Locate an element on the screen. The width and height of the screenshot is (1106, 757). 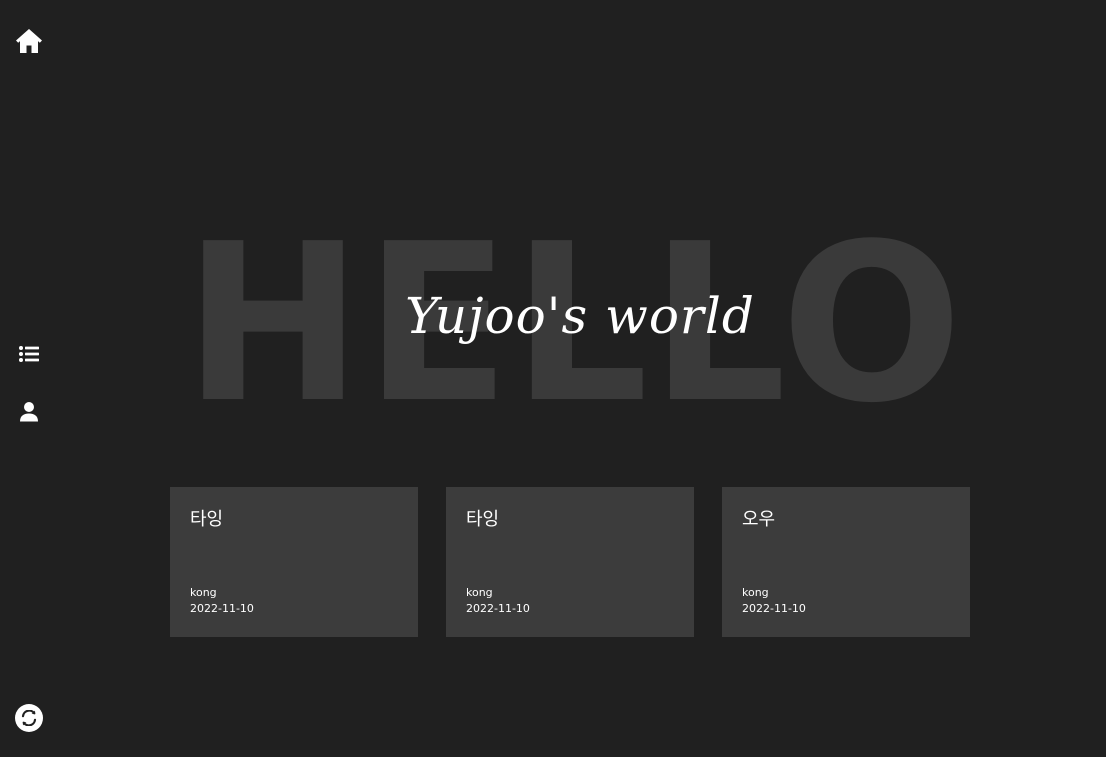
refresh-icon is located at coordinates (29, 718).